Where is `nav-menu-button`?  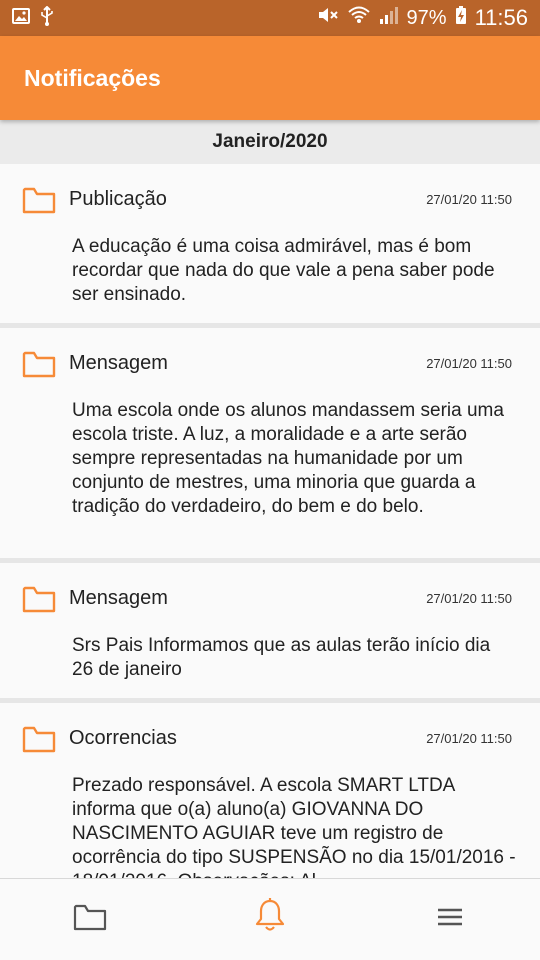
nav-menu-button is located at coordinates (450, 919).